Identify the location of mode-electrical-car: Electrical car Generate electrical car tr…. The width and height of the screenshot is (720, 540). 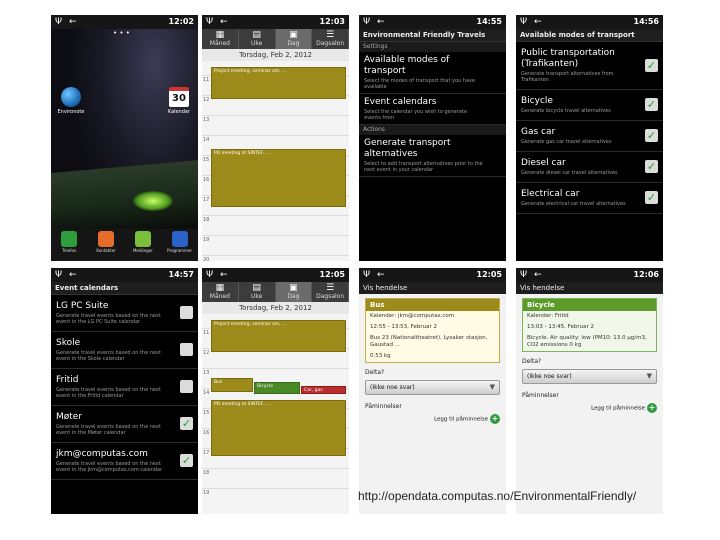
(589, 198).